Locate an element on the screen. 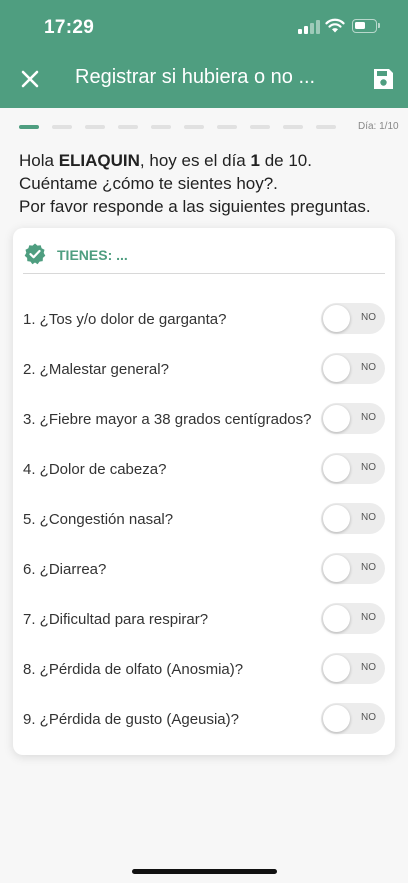 The image size is (408, 883). save-button is located at coordinates (383, 79).